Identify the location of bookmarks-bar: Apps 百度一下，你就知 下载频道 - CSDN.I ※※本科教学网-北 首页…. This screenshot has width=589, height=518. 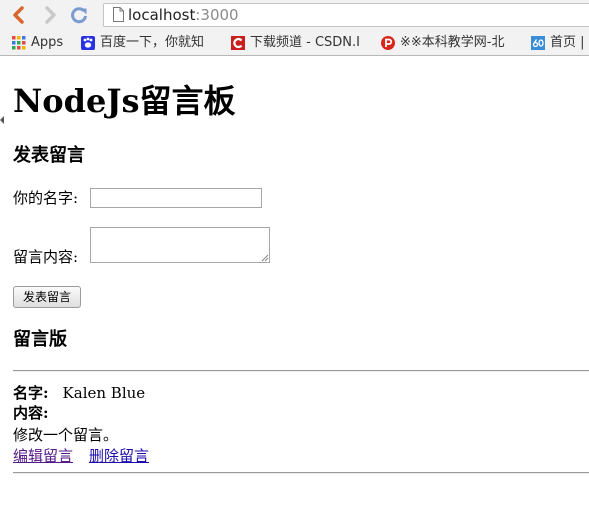
(294, 43).